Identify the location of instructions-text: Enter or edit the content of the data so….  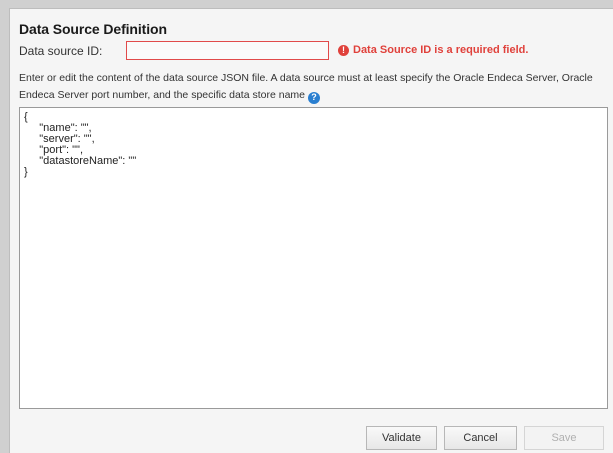
(314, 87).